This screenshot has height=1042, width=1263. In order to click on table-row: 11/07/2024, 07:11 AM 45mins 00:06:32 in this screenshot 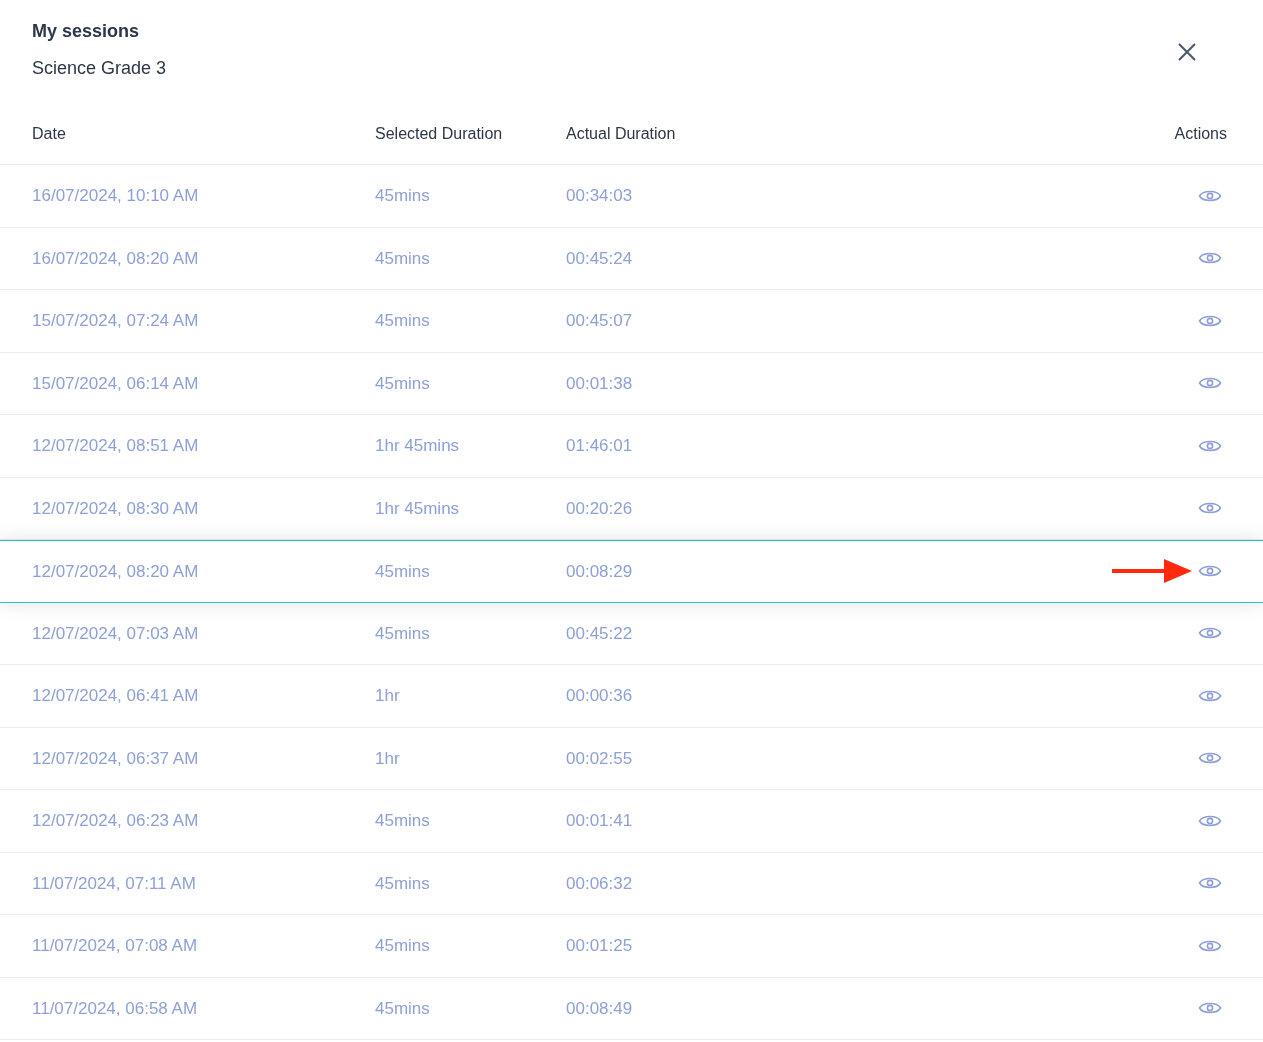, I will do `click(631, 883)`.